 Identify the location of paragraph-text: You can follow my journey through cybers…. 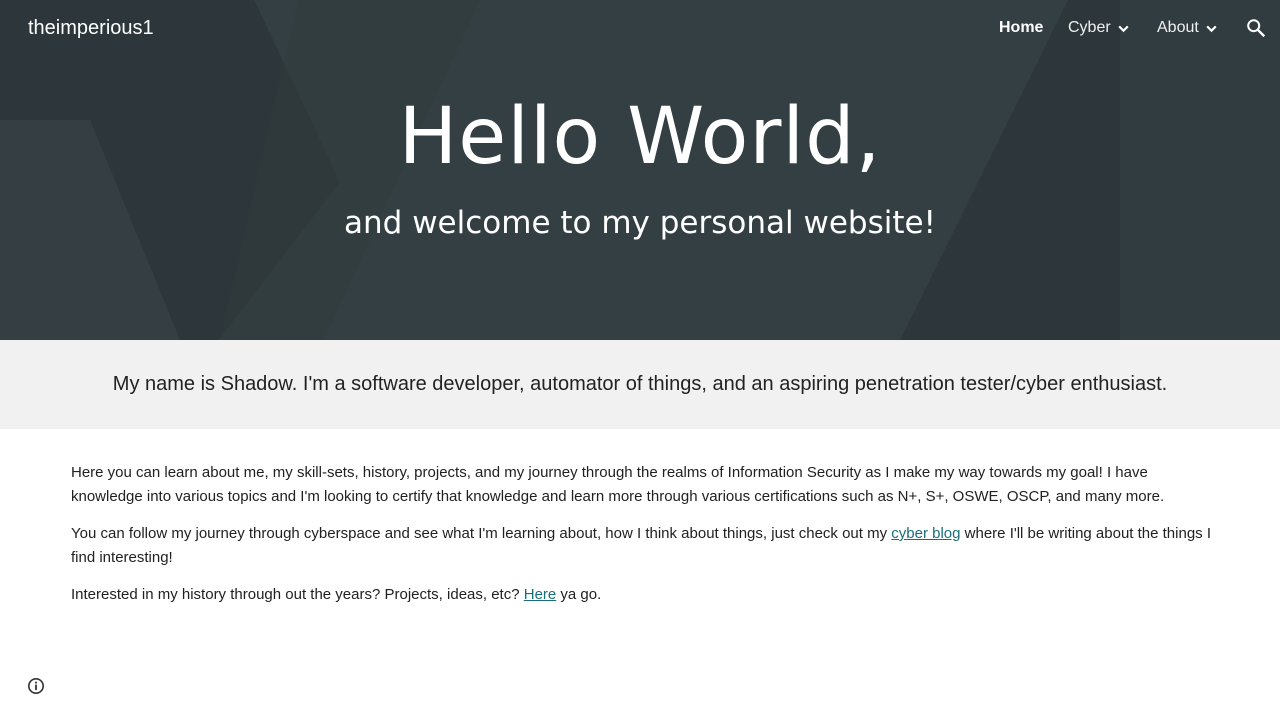
(481, 533).